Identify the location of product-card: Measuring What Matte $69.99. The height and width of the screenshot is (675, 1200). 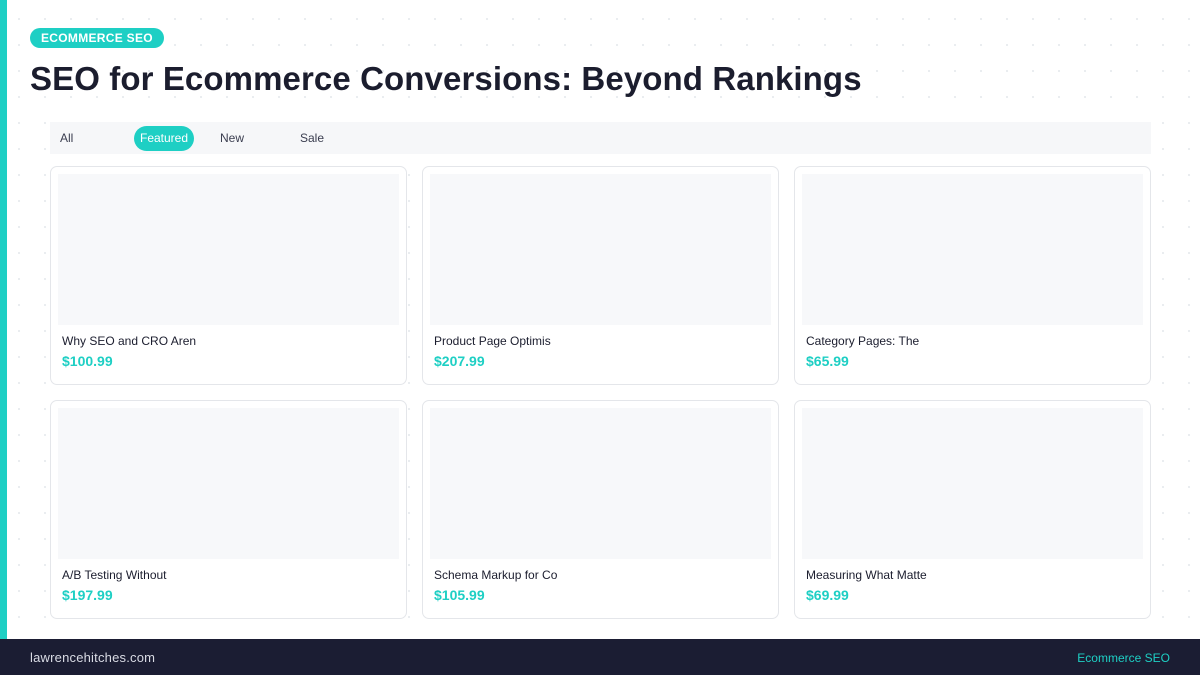
(972, 509).